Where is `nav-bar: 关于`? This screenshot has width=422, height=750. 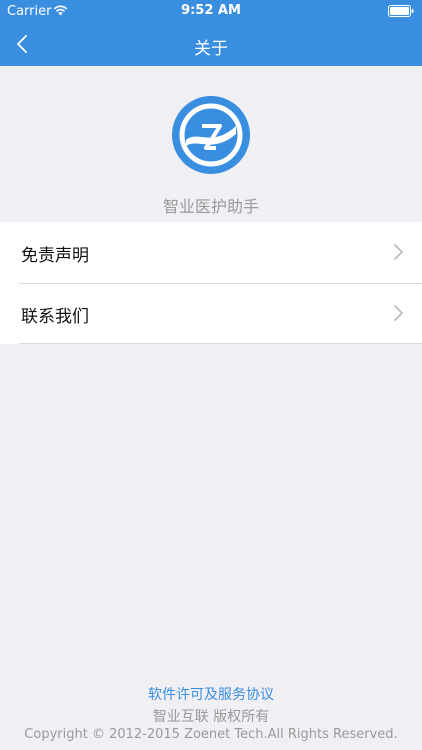
nav-bar: 关于 is located at coordinates (211, 44).